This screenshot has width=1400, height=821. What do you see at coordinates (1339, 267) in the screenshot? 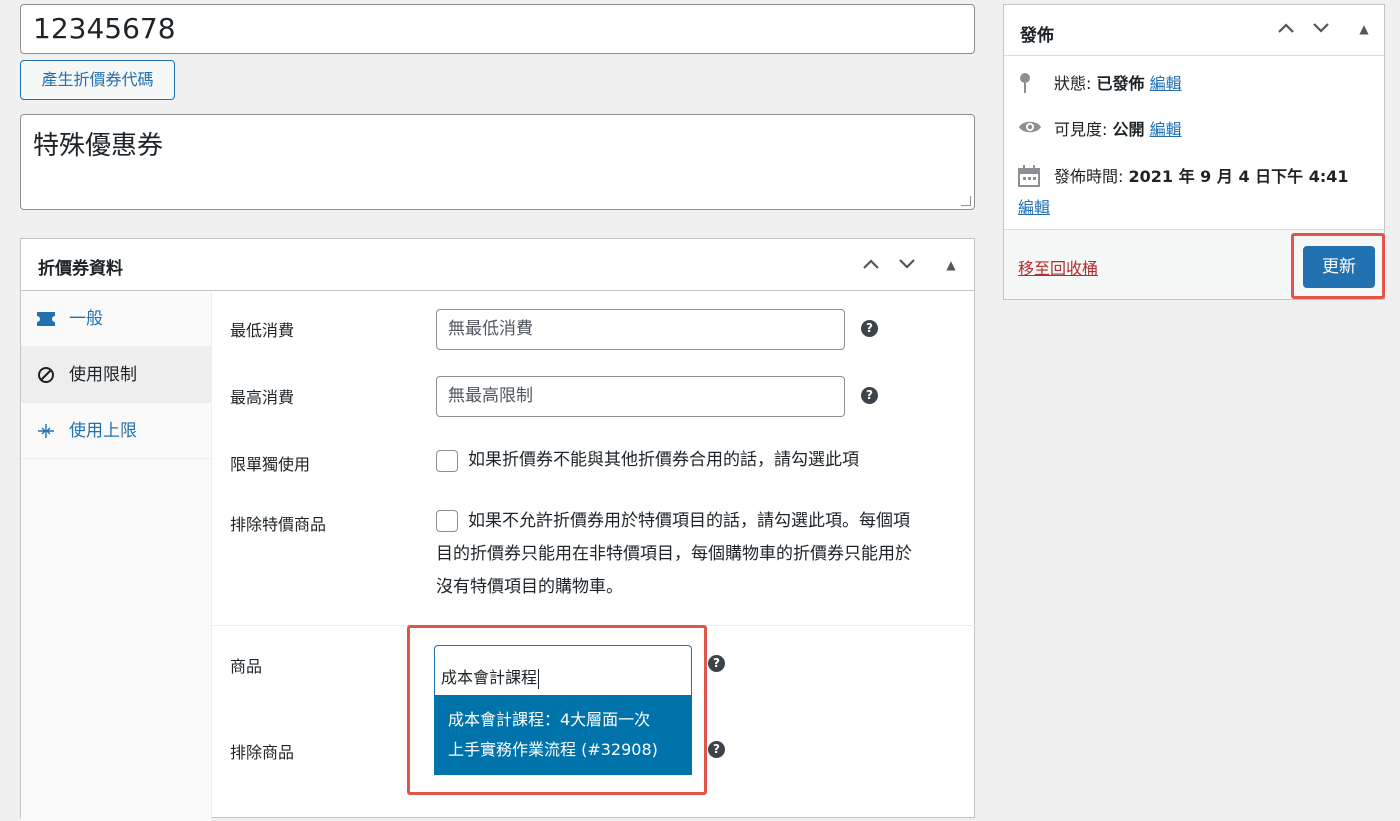
I see `update-button: 更新` at bounding box center [1339, 267].